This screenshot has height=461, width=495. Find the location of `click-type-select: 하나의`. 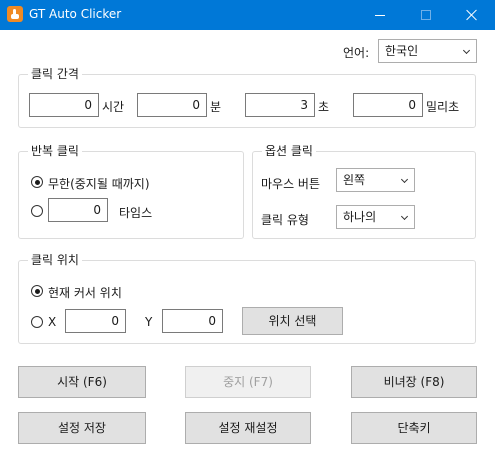

click-type-select: 하나의 is located at coordinates (375, 217).